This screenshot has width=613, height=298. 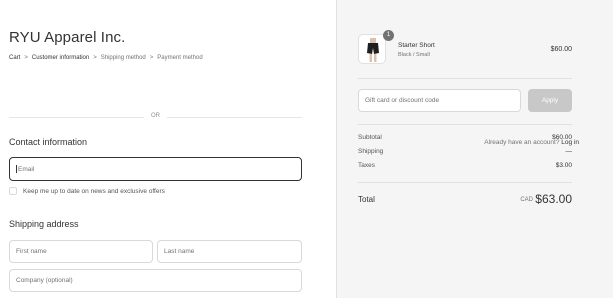 I want to click on contact-information-title: Contact information, so click(x=48, y=142).